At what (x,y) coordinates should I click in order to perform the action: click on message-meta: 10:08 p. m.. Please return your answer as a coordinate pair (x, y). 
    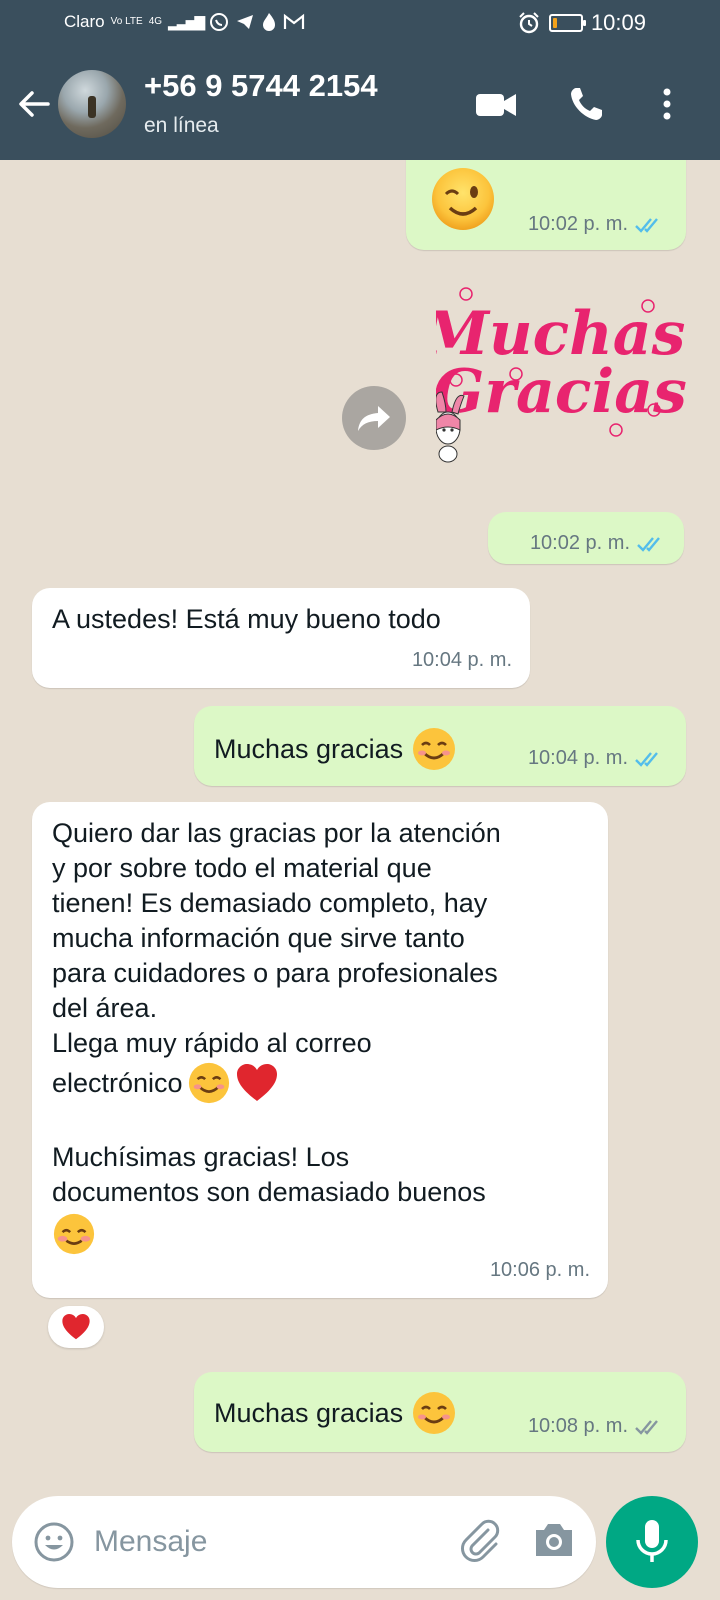
    Looking at the image, I should click on (596, 1426).